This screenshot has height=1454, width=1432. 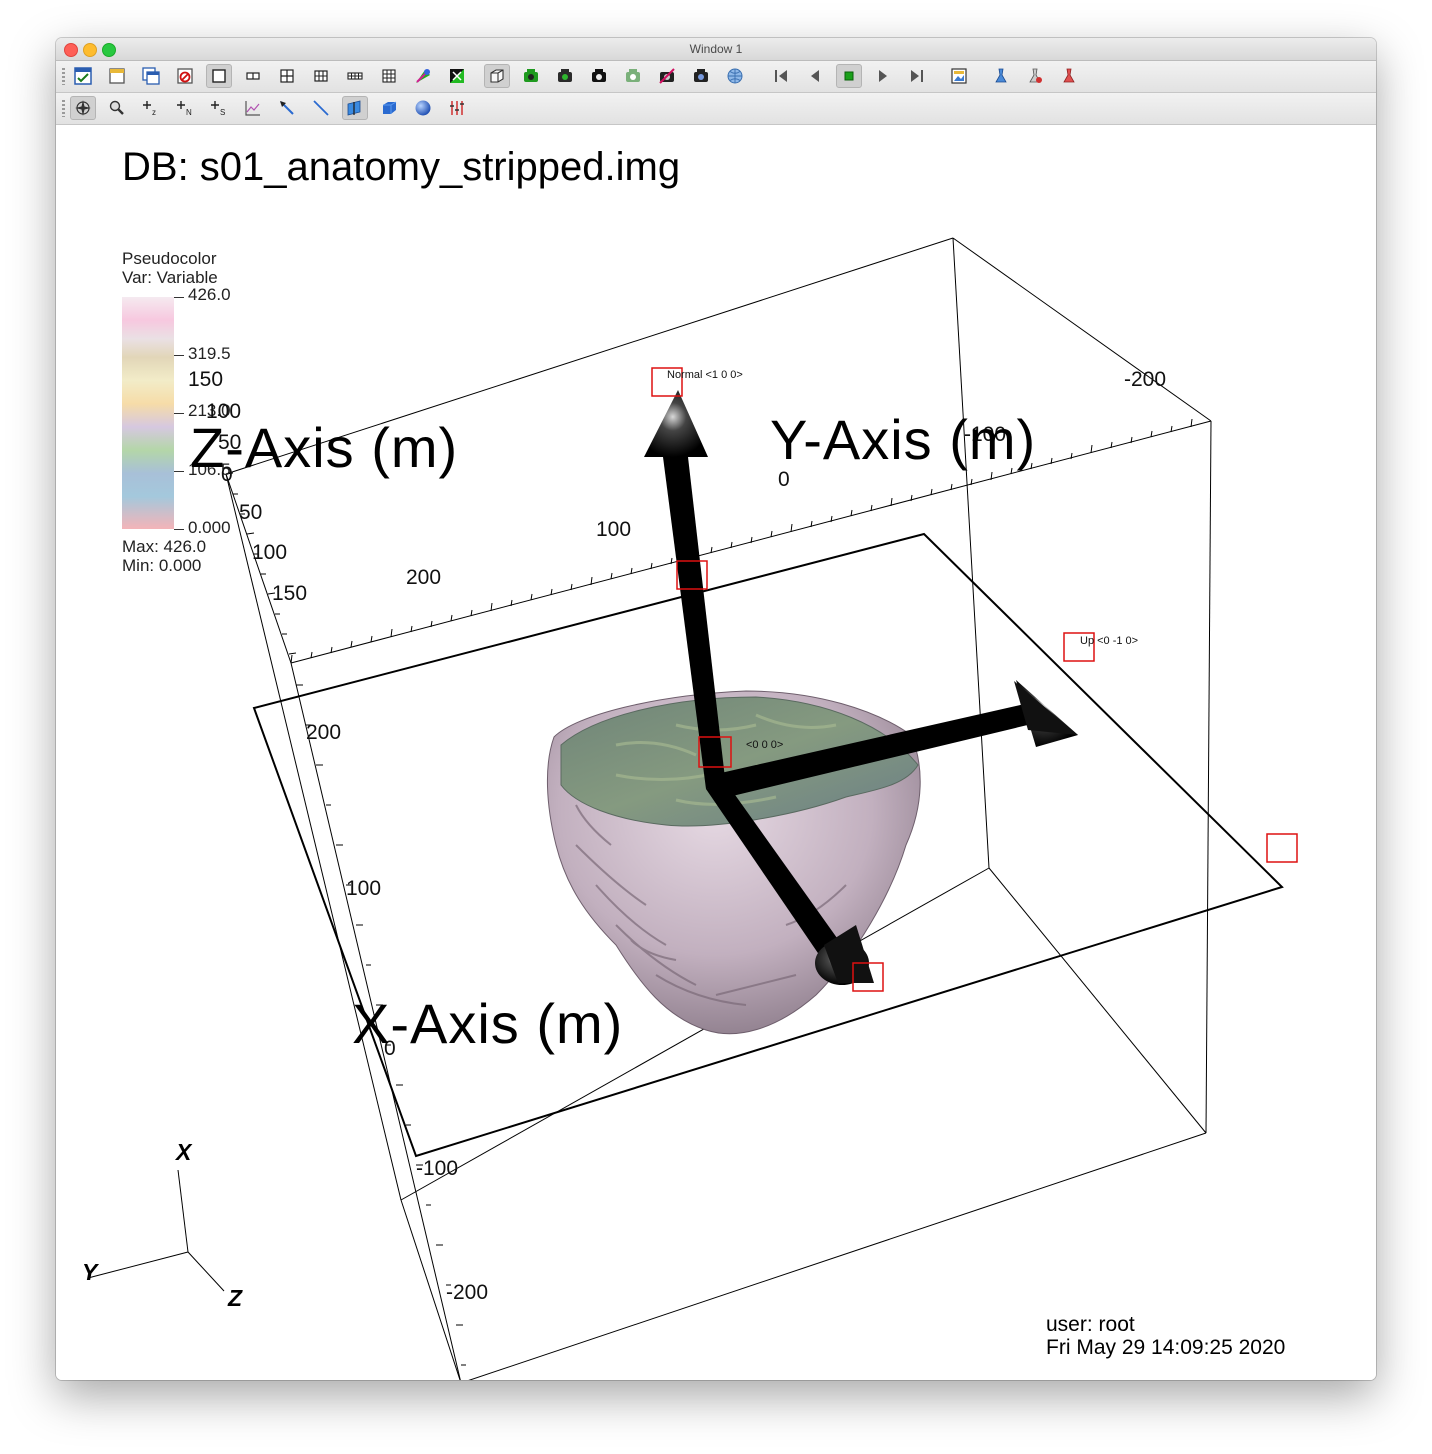 I want to click on camera-green-button, so click(x=531, y=76).